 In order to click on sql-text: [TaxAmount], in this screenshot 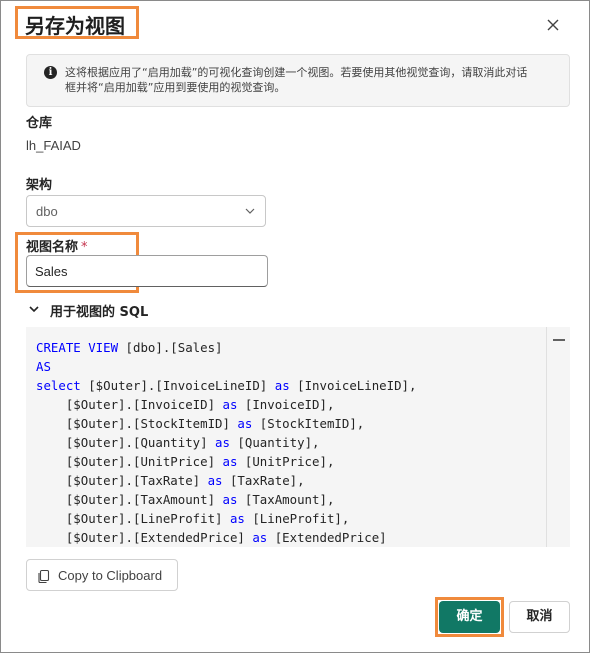, I will do `click(286, 499)`.